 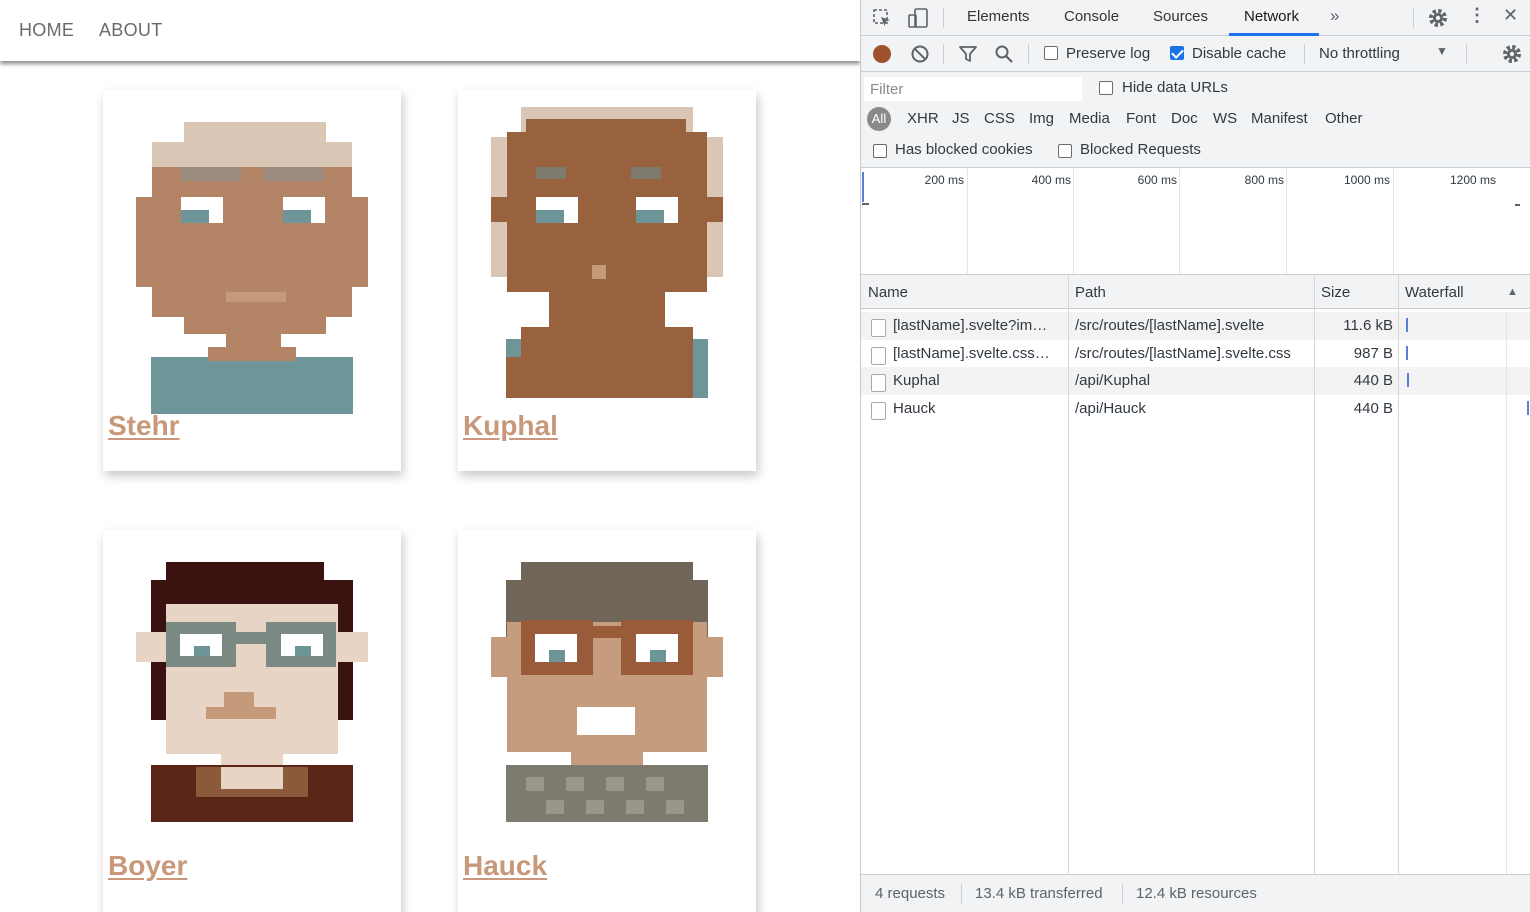 What do you see at coordinates (916, 380) in the screenshot?
I see `request-name: Kuphal` at bounding box center [916, 380].